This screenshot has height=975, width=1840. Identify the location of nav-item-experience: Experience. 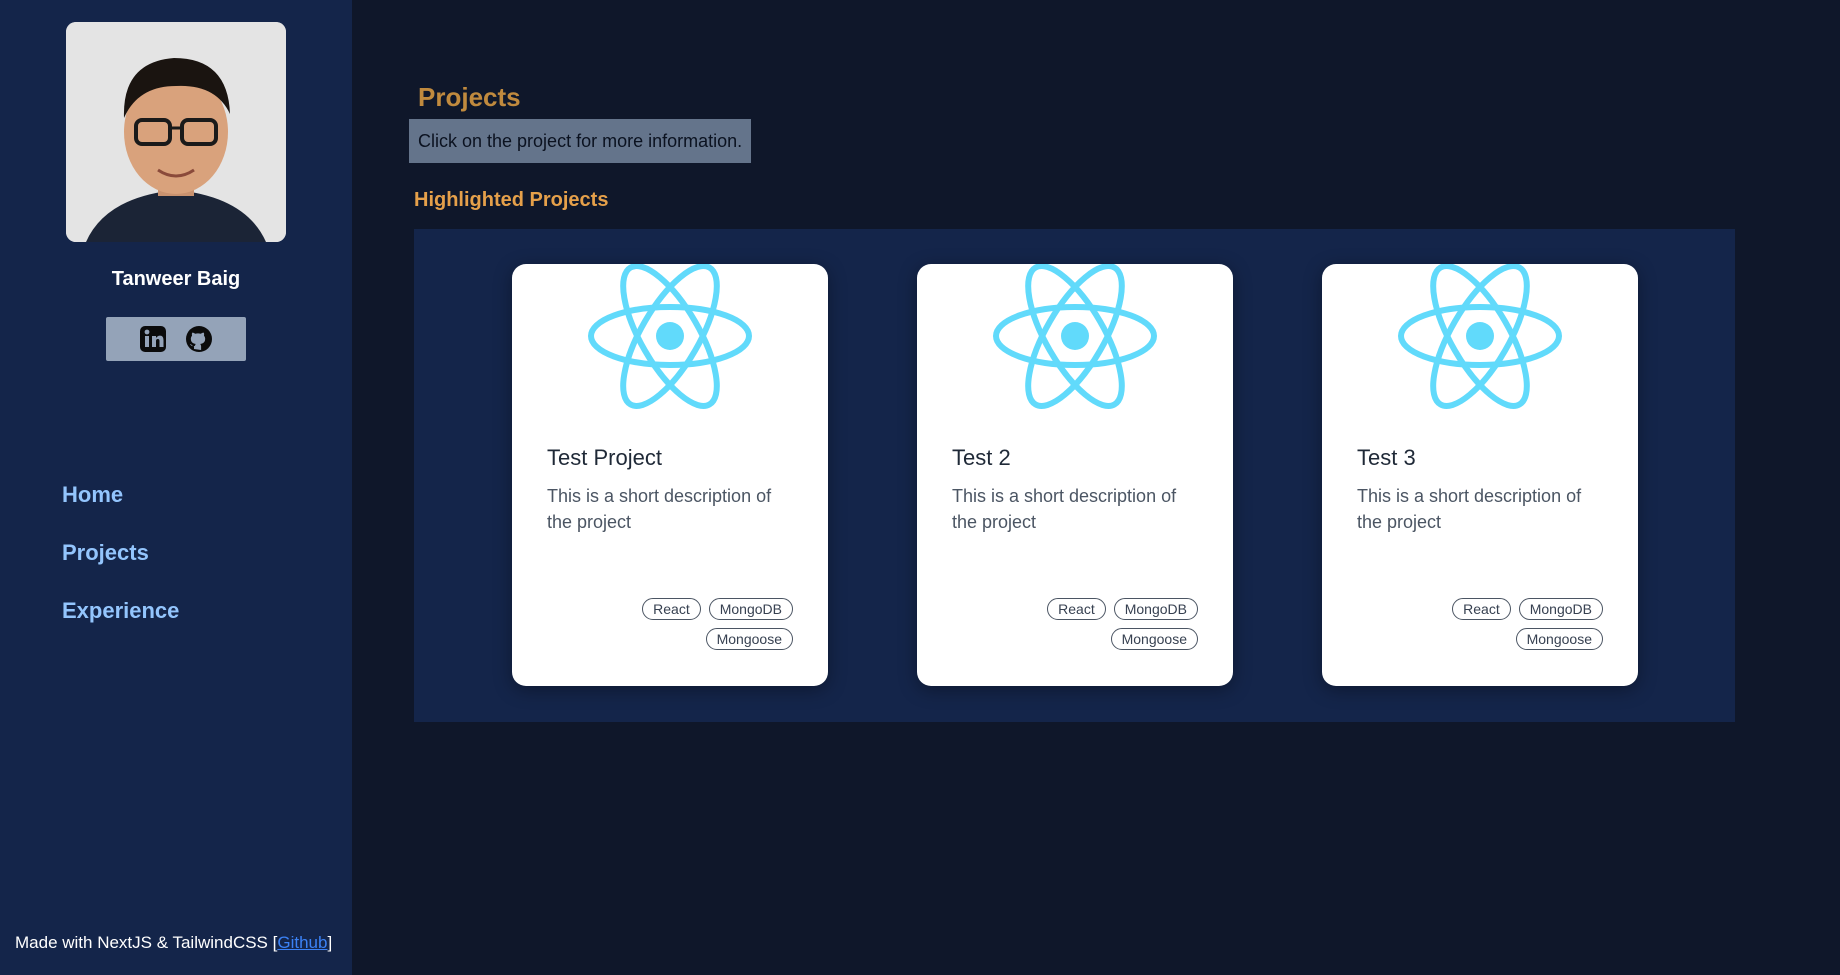
(120, 623).